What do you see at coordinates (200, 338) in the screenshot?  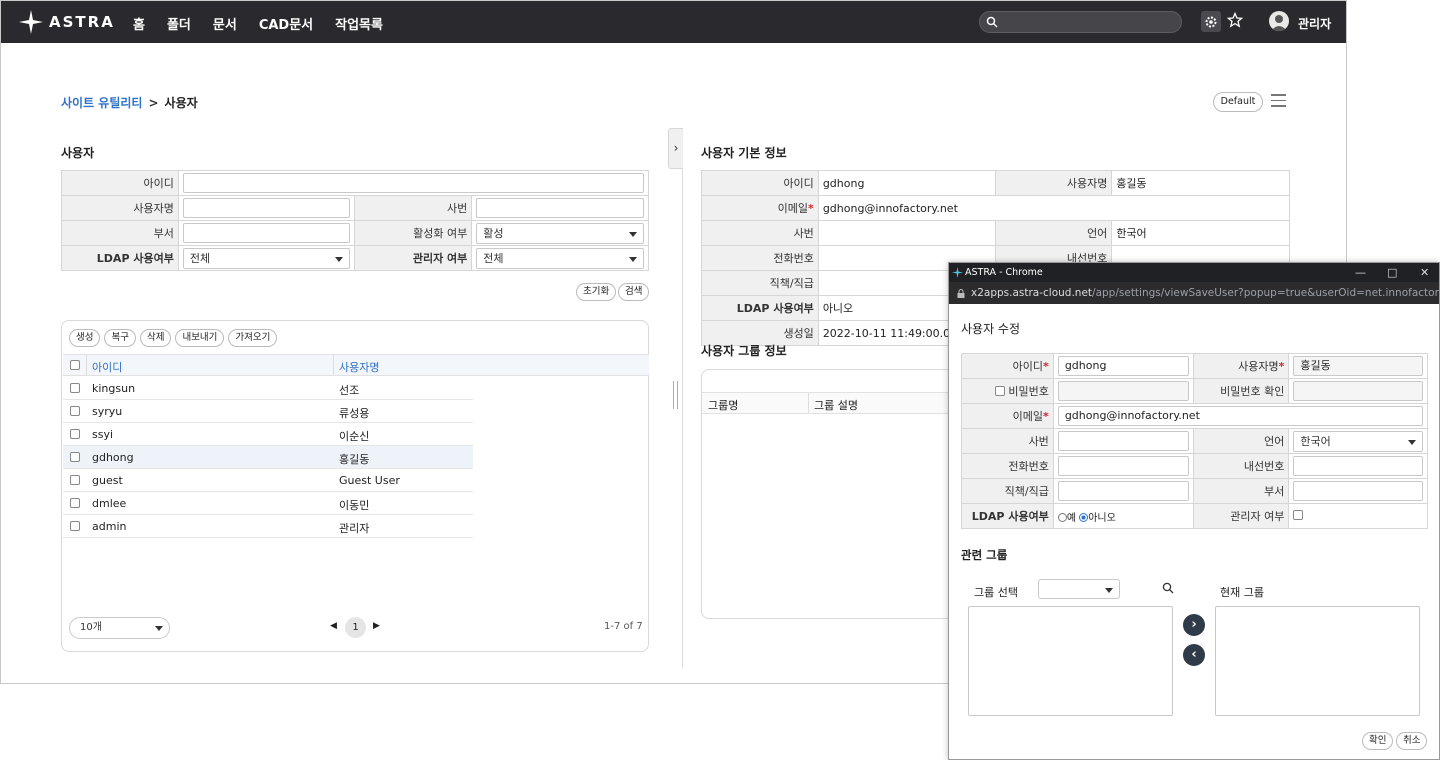 I see `export-button: 내보내기` at bounding box center [200, 338].